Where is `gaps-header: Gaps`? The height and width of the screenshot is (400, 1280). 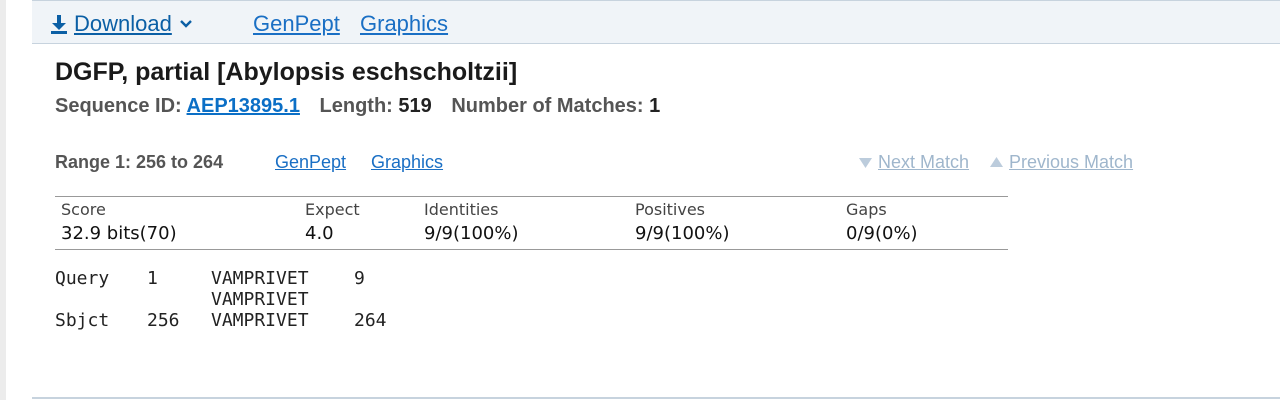 gaps-header: Gaps is located at coordinates (866, 209).